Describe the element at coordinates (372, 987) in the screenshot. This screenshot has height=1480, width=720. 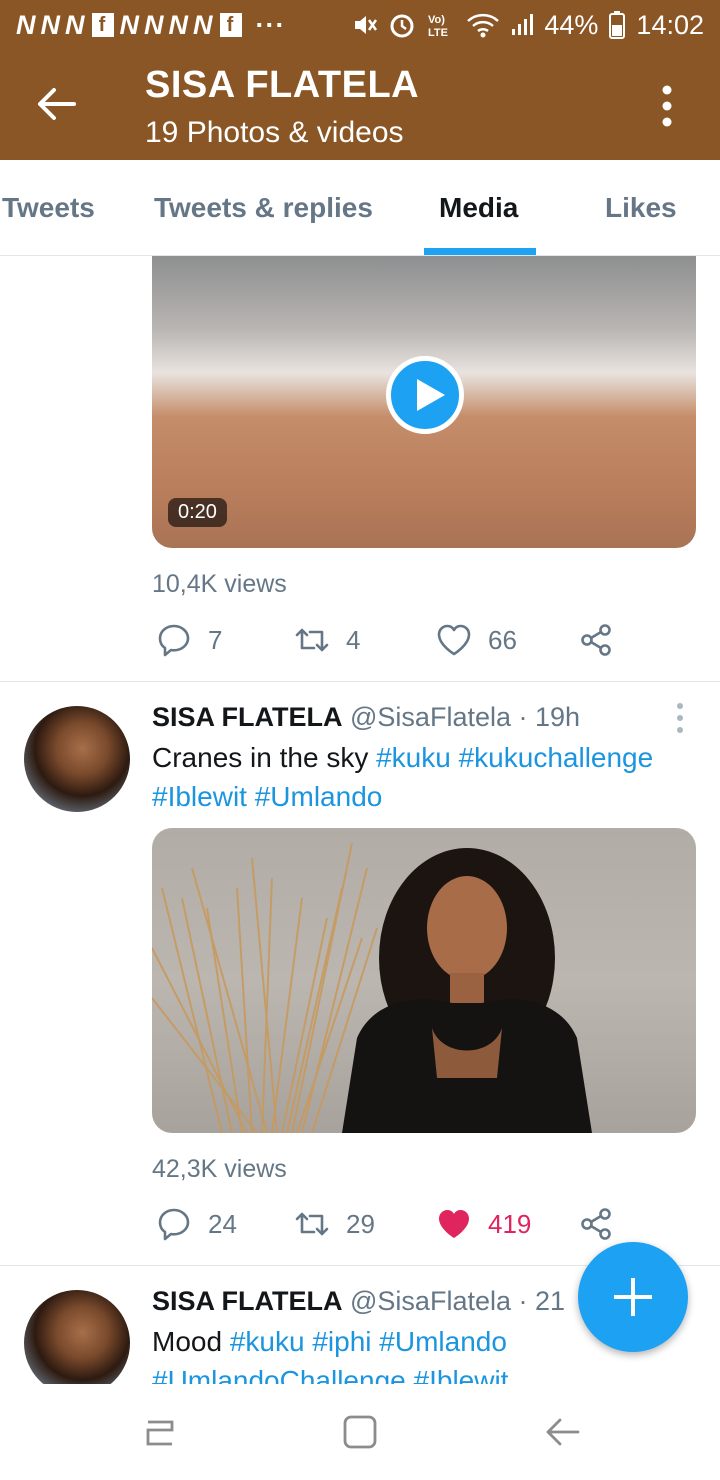
I see `video-frame` at that location.